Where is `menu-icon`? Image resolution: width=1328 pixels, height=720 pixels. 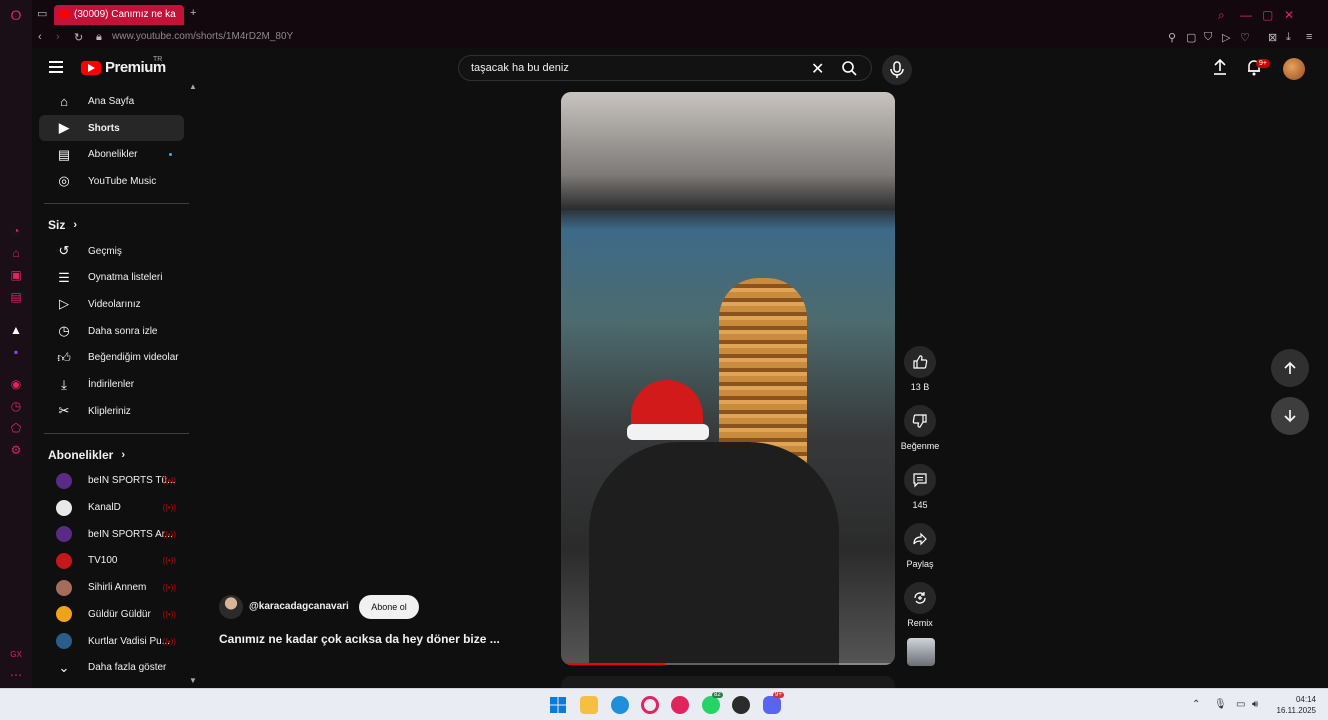 menu-icon is located at coordinates (56, 67).